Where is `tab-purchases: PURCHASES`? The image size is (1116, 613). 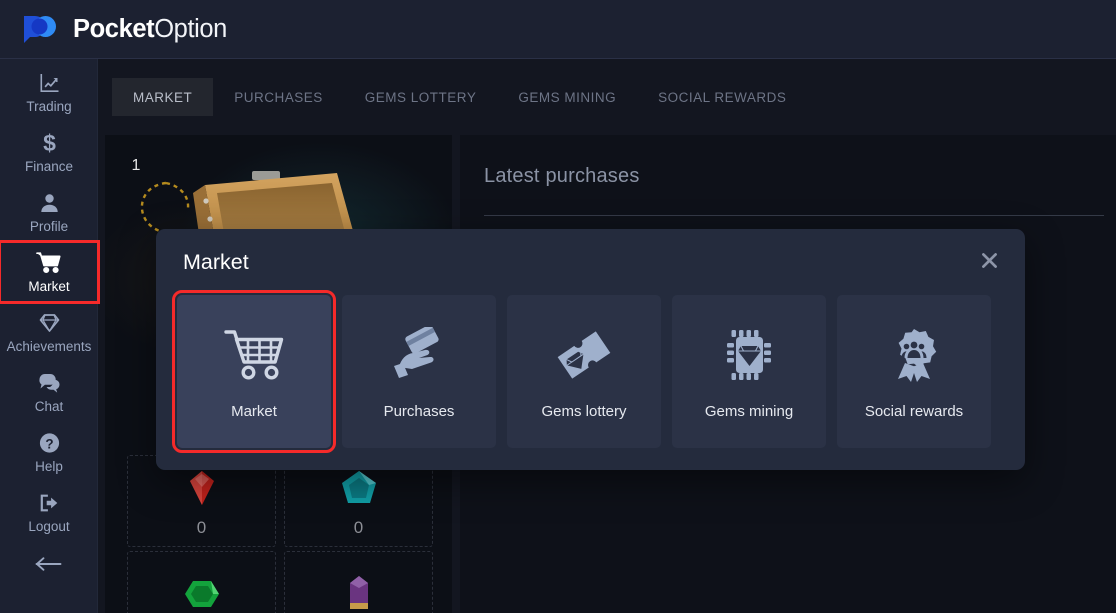 tab-purchases: PURCHASES is located at coordinates (278, 97).